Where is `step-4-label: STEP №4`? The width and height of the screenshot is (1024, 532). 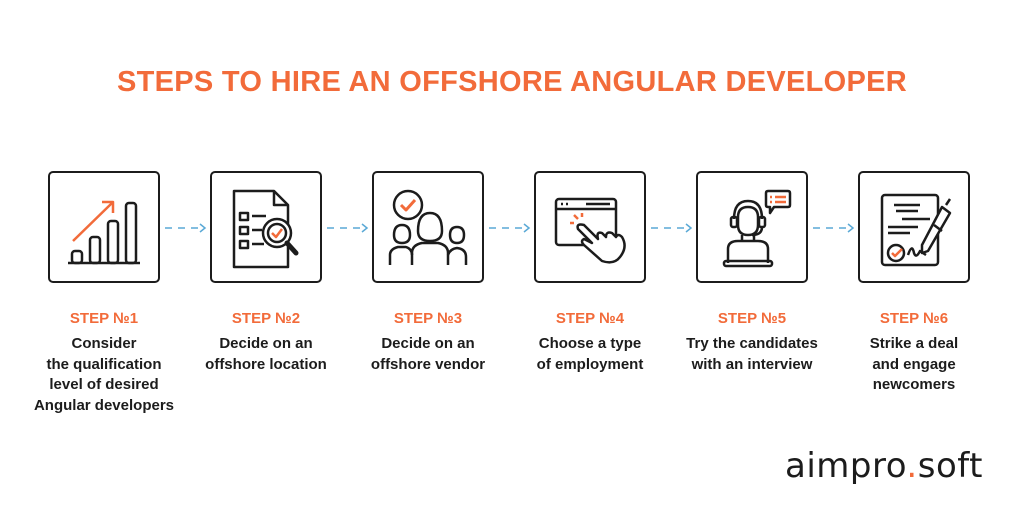 step-4-label: STEP №4 is located at coordinates (590, 318).